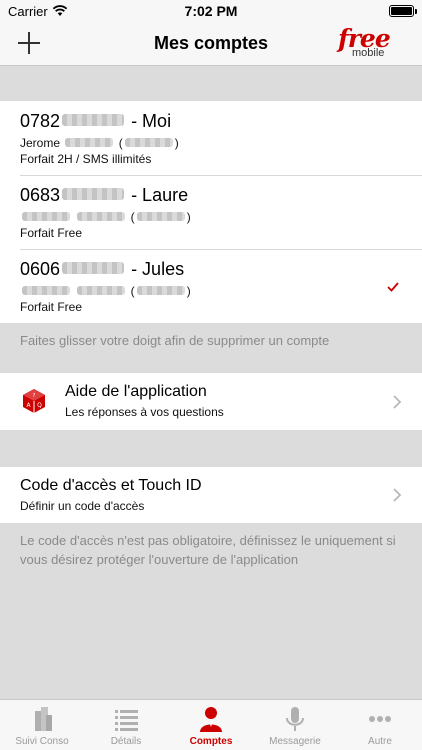 The height and width of the screenshot is (750, 422). What do you see at coordinates (403, 11) in the screenshot?
I see `battery-icon` at bounding box center [403, 11].